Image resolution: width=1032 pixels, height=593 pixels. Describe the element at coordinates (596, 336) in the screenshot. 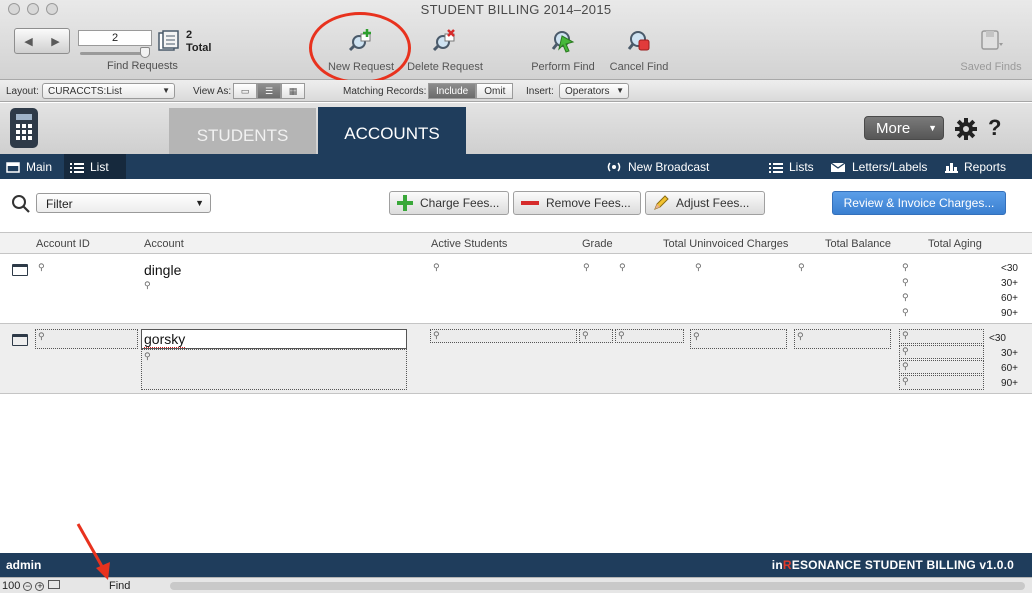

I see `grade-find-field: ⚲` at that location.